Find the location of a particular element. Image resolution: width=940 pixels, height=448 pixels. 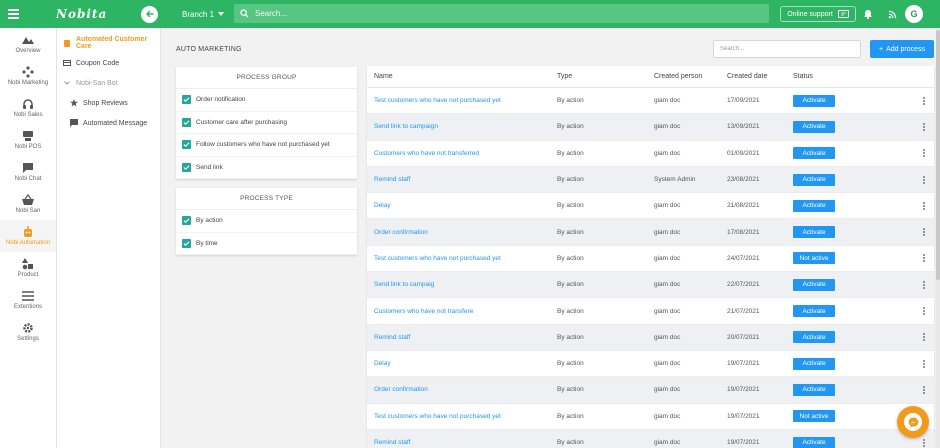

submenu-coupon-code: Coupon Code is located at coordinates (108, 63).